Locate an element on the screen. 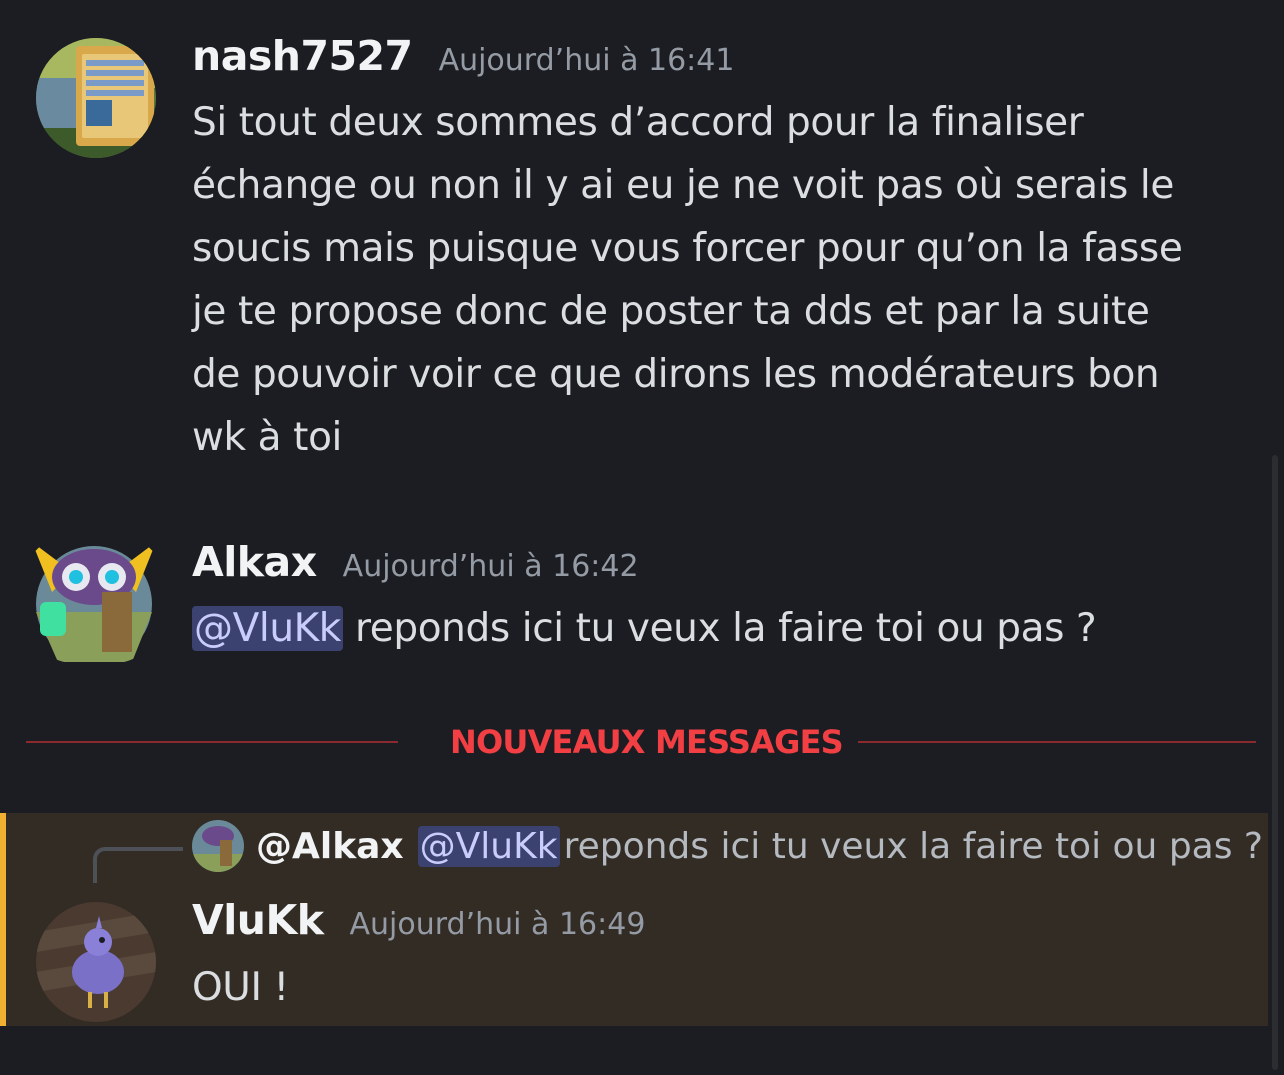 The height and width of the screenshot is (1075, 1284). message-header: Alkax Aujourd’hui à 16:42 is located at coordinates (415, 562).